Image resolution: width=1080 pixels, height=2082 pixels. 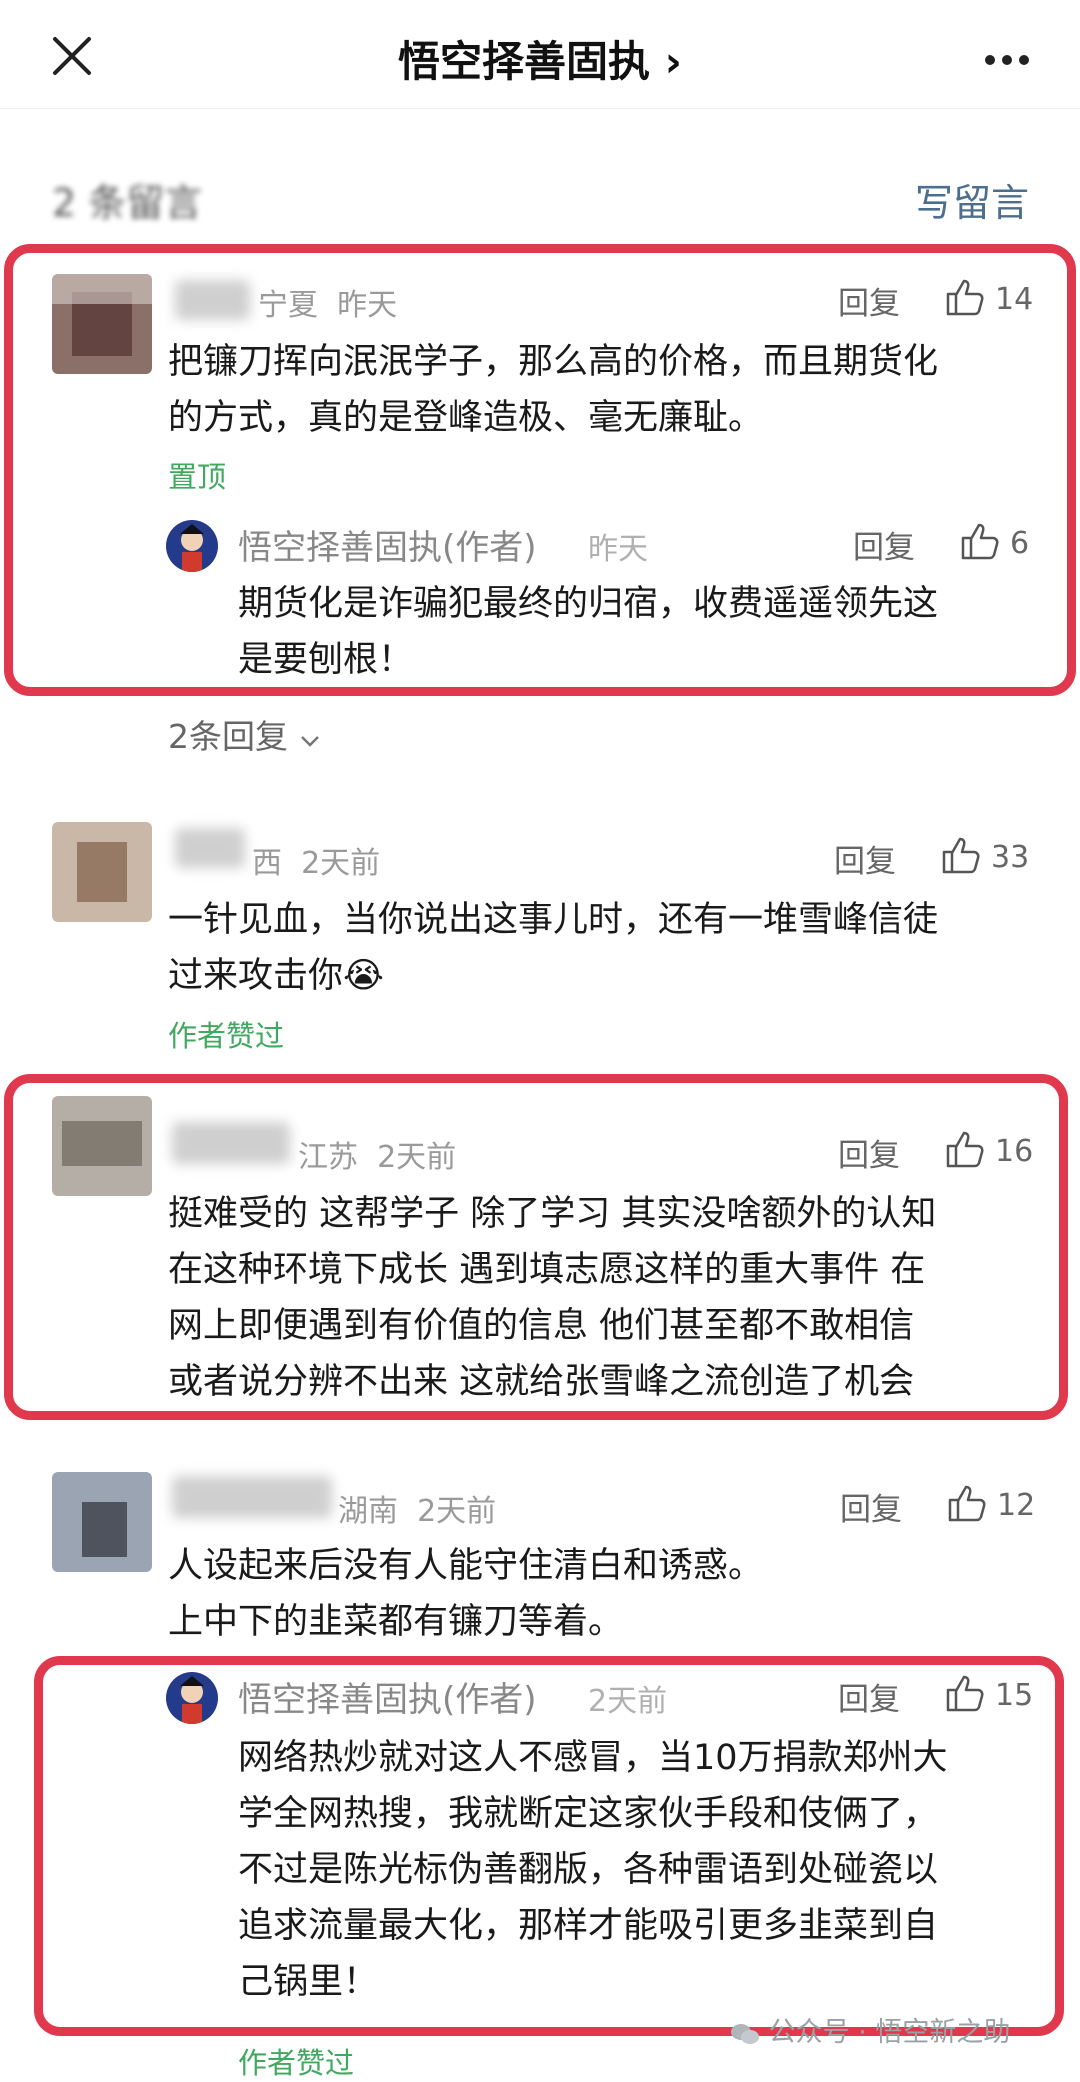 What do you see at coordinates (1014, 1151) in the screenshot?
I see `like-count: 16` at bounding box center [1014, 1151].